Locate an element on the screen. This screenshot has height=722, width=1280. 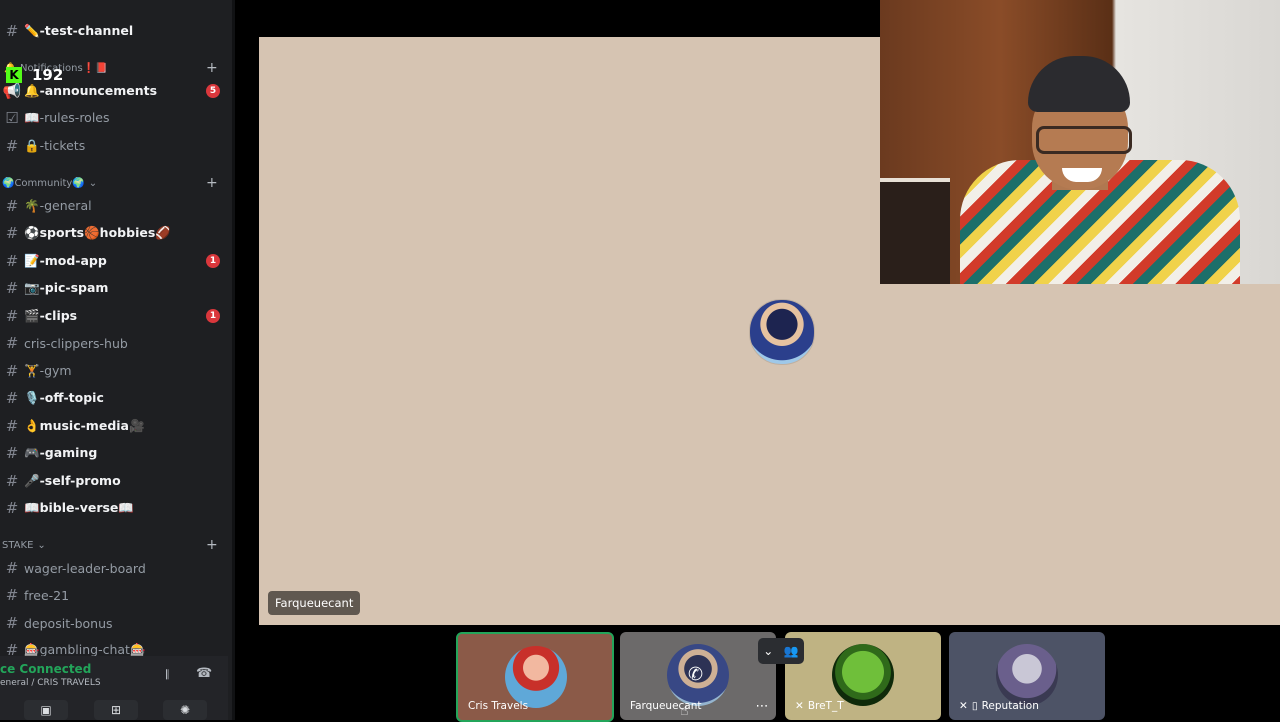
more-options-icon: ⋯ is located at coordinates (762, 706).